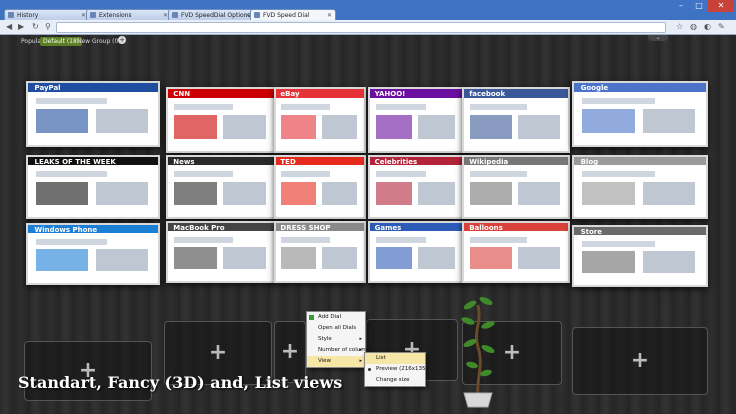 Image resolution: width=736 pixels, height=414 pixels. What do you see at coordinates (199, 228) in the screenshot?
I see `tile-site-label: MacBook Pro` at bounding box center [199, 228].